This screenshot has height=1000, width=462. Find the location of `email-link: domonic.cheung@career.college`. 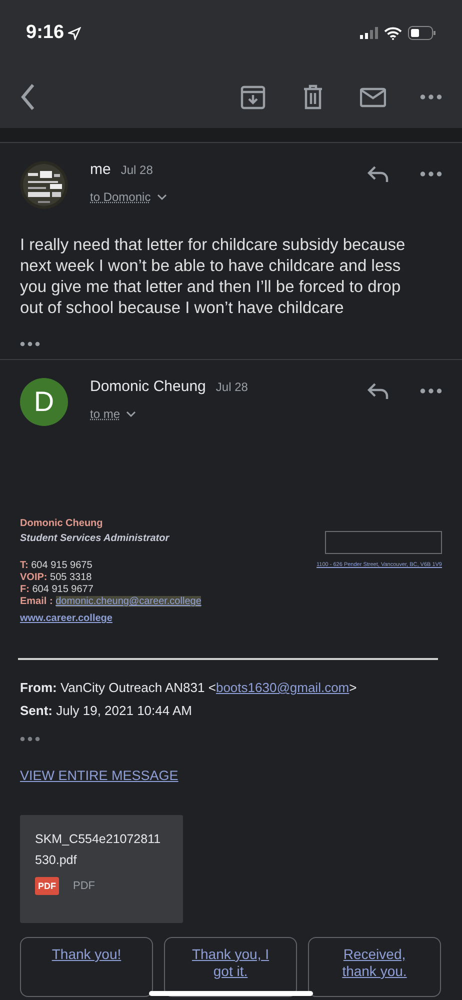

email-link: domonic.cheung@career.college is located at coordinates (129, 601).